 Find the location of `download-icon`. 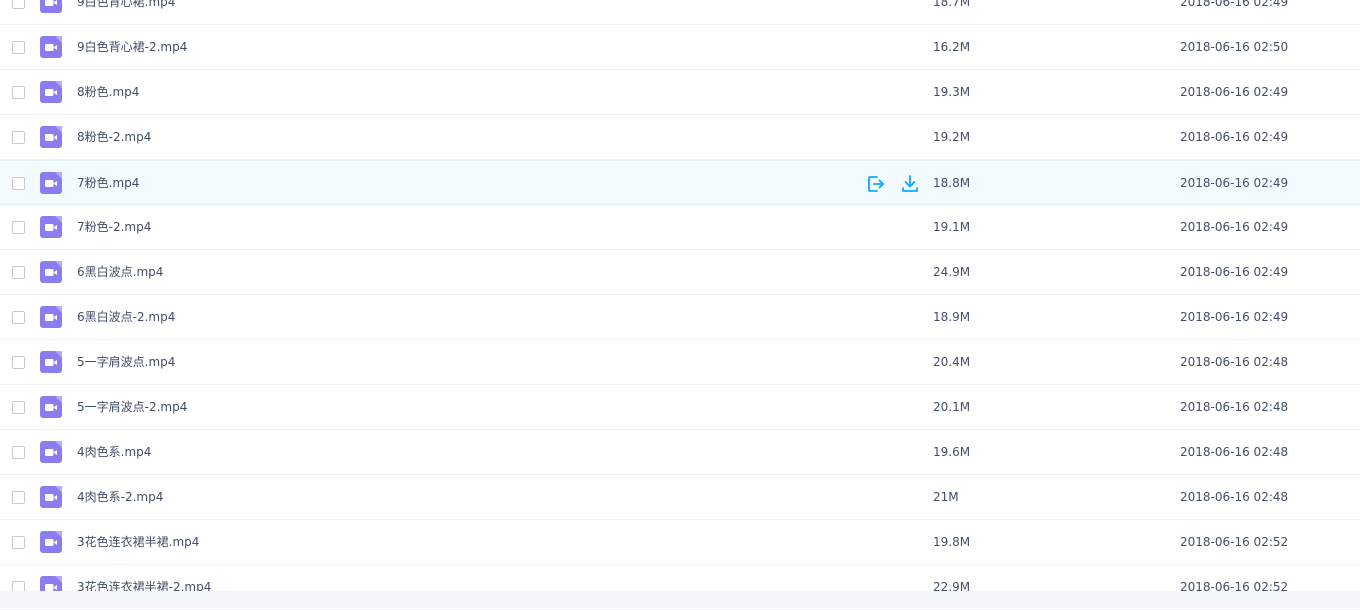

download-icon is located at coordinates (910, 183).